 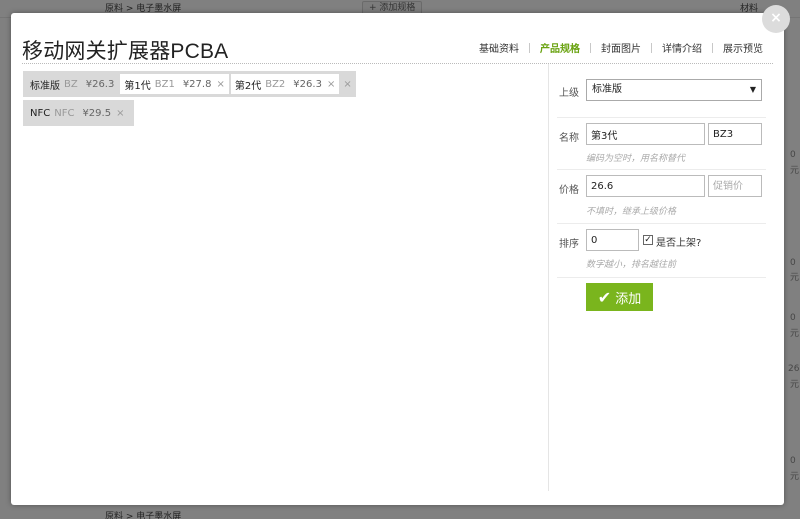 I want to click on spec-name: 标准版, so click(x=45, y=86).